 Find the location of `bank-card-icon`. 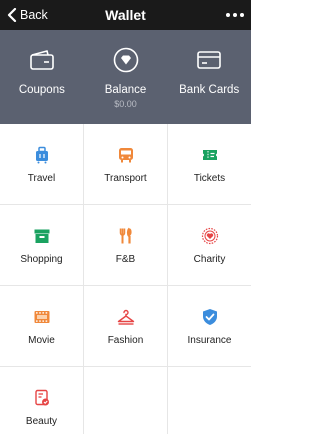

bank-card-icon is located at coordinates (209, 60).